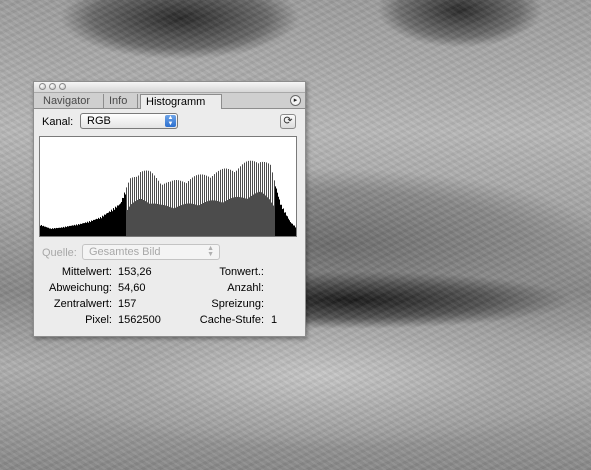  I want to click on median-value: 157, so click(127, 304).